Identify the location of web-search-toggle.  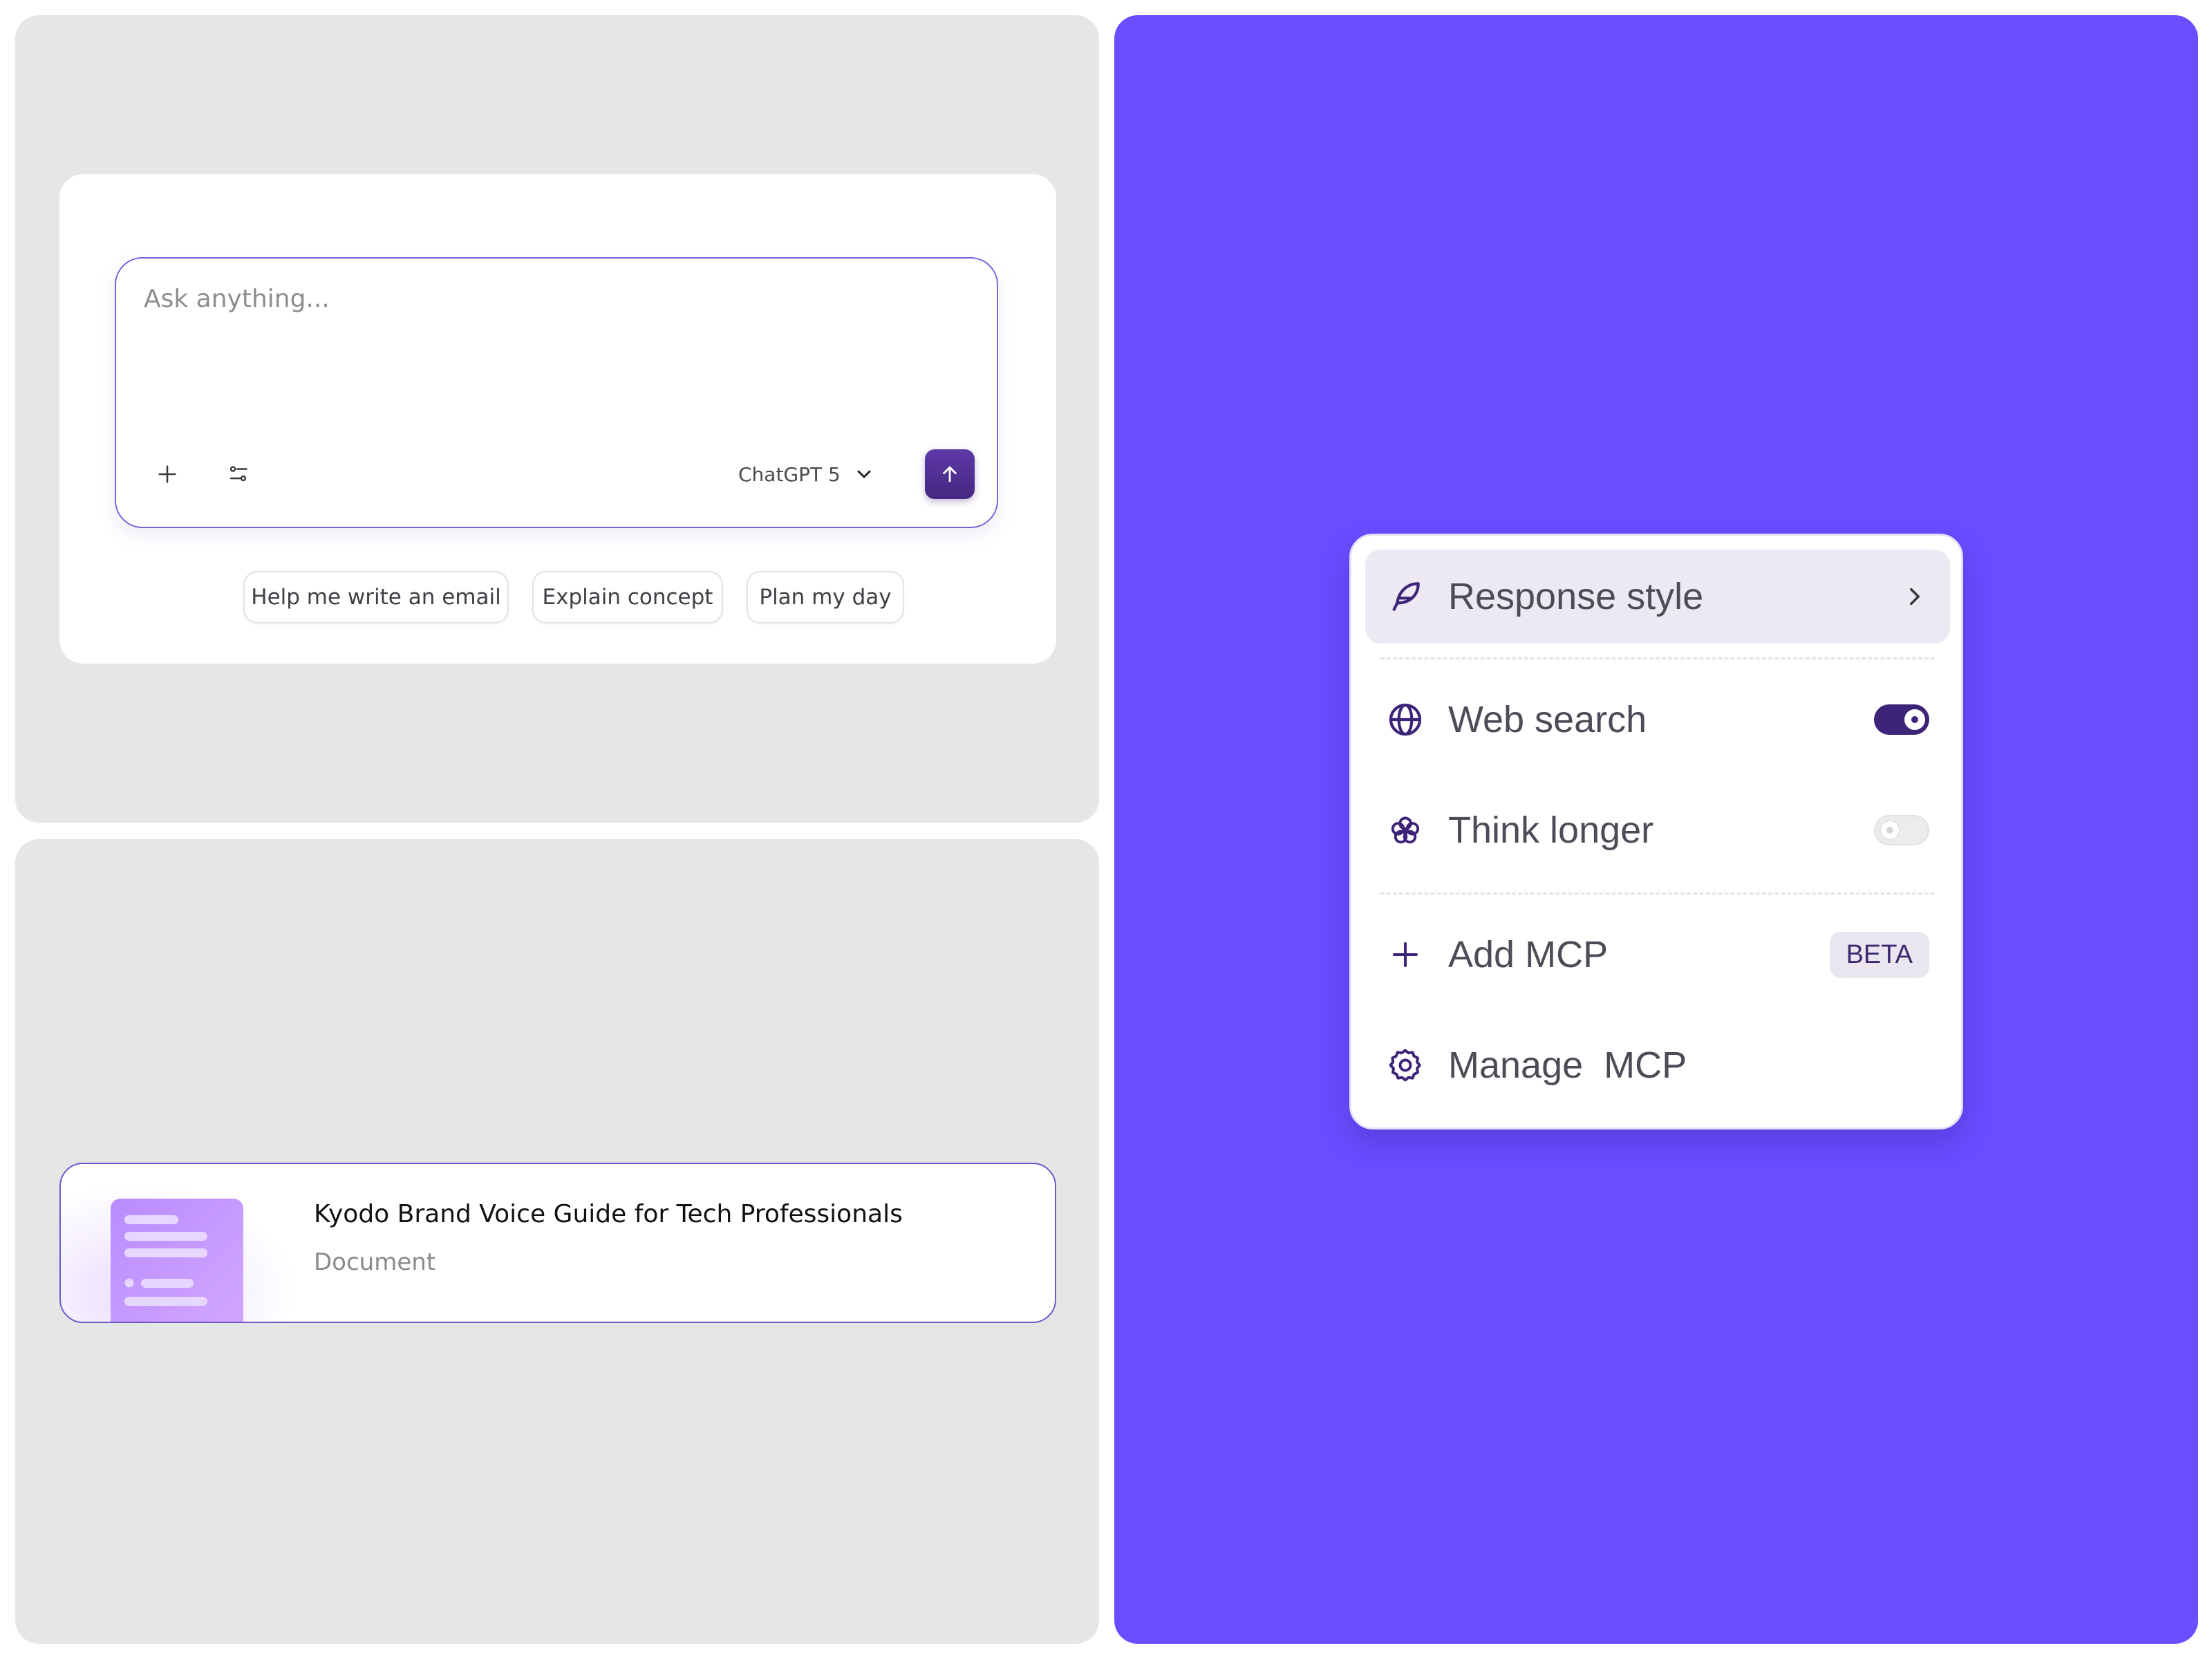
(1901, 719).